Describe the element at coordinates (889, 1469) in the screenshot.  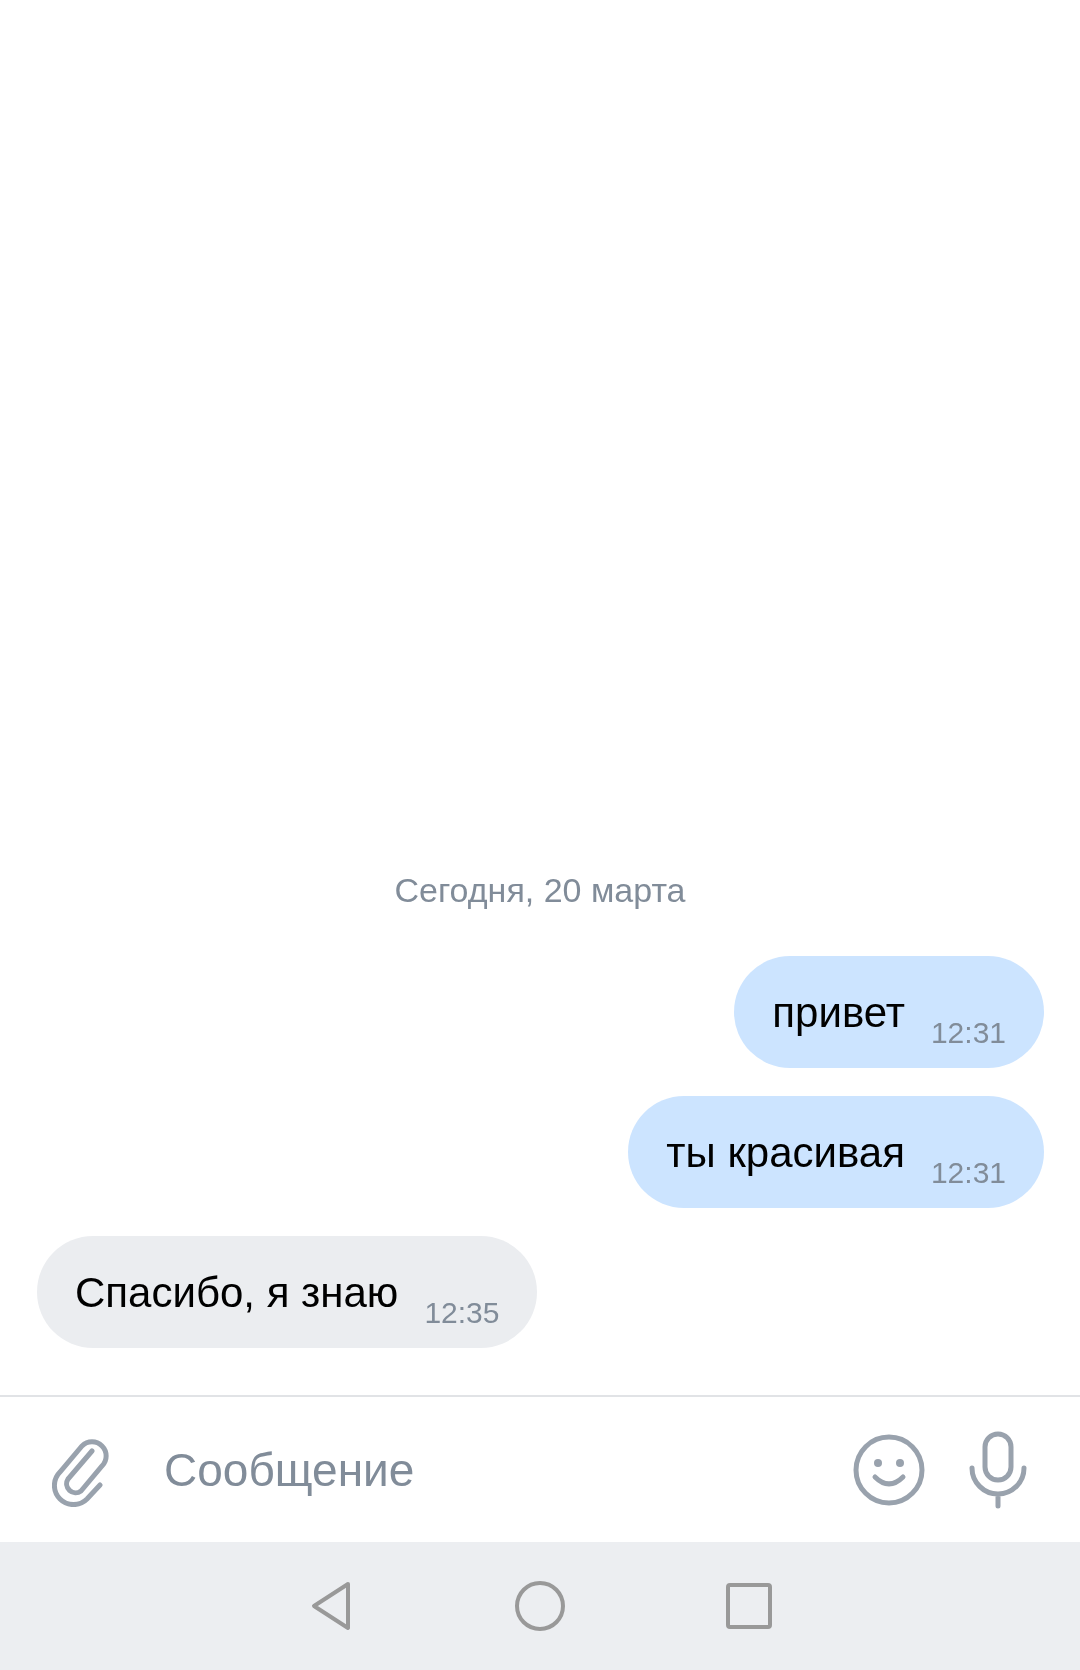
I see `smiley-icon` at that location.